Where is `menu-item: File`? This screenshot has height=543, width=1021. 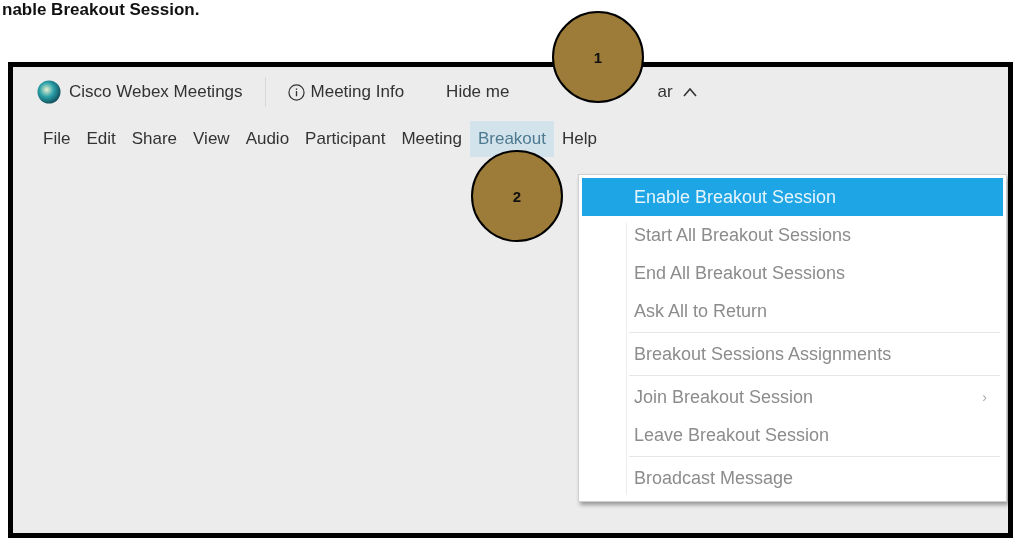
menu-item: File is located at coordinates (57, 139).